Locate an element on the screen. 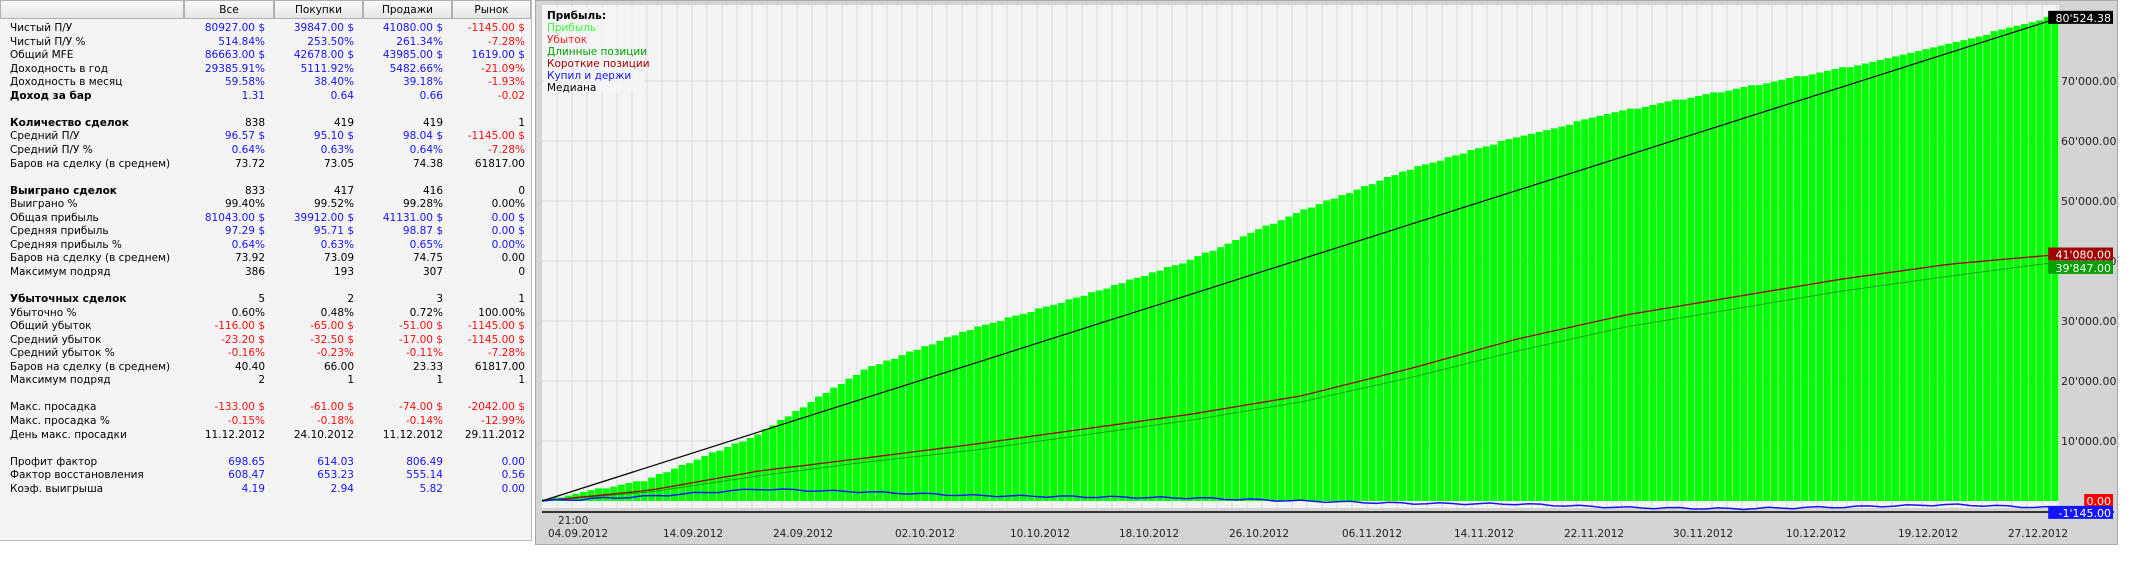 This screenshot has width=2144, height=581. cell-value: 61817.00 is located at coordinates (499, 163).